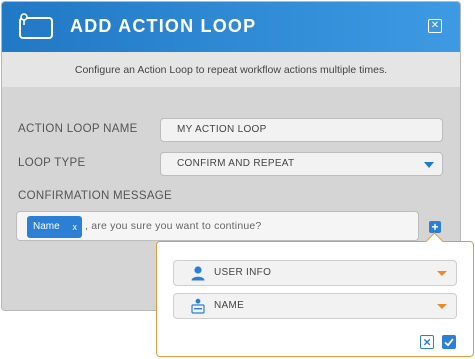 The width and height of the screenshot is (475, 359). What do you see at coordinates (198, 306) in the screenshot?
I see `text-field-icon` at bounding box center [198, 306].